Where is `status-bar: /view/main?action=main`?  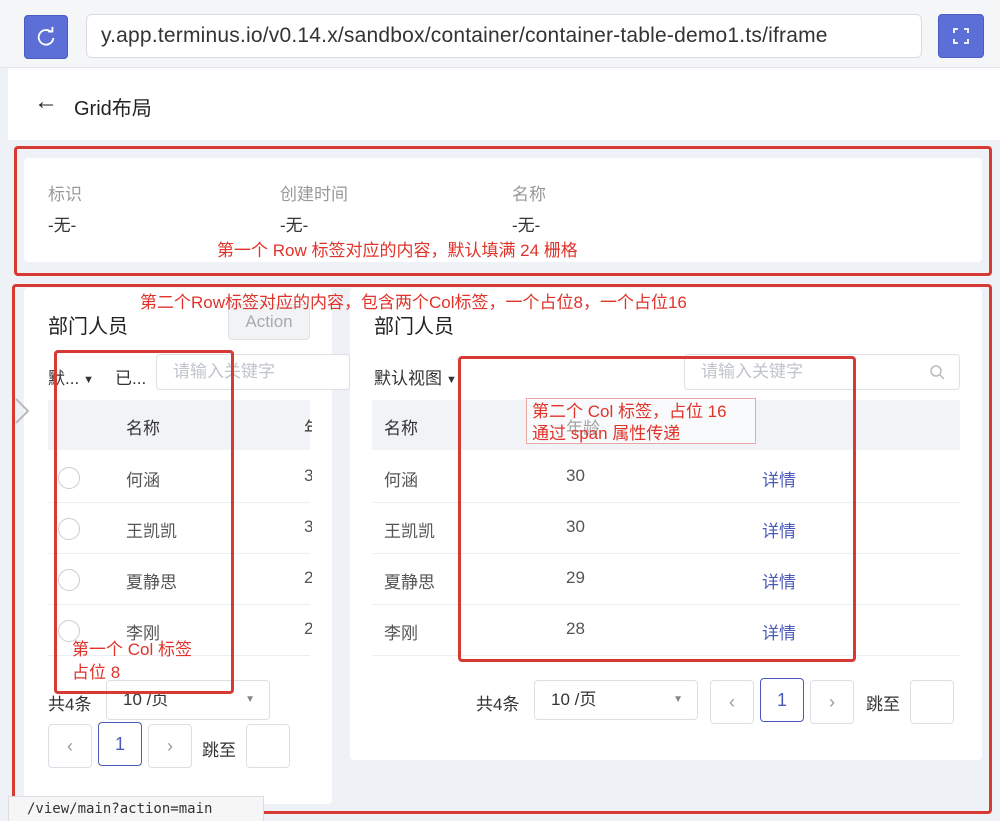 status-bar: /view/main?action=main is located at coordinates (136, 808).